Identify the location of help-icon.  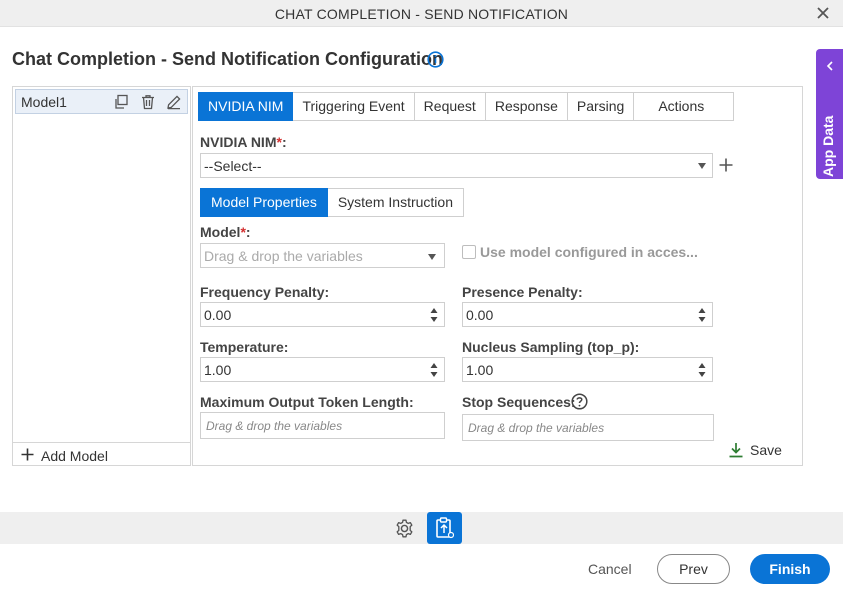
(579, 401).